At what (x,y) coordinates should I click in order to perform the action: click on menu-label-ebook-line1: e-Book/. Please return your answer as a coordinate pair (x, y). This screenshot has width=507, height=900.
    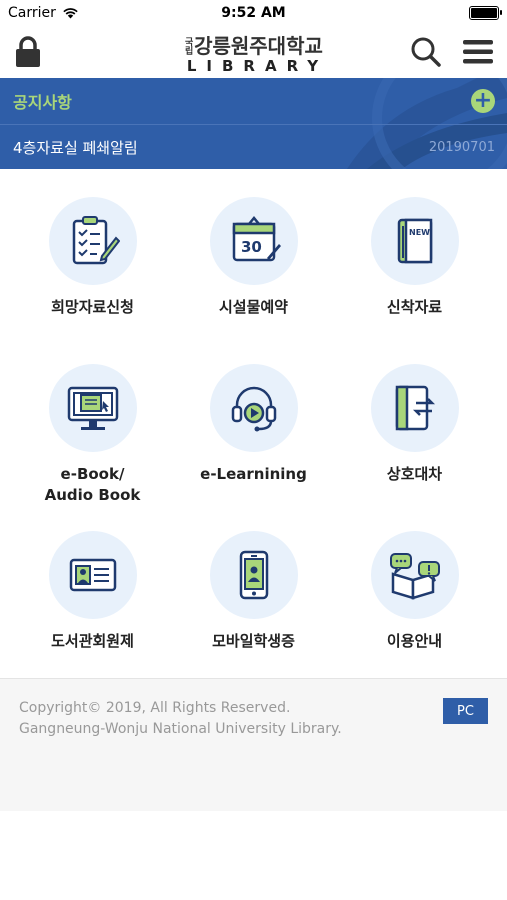
    Looking at the image, I should click on (92, 474).